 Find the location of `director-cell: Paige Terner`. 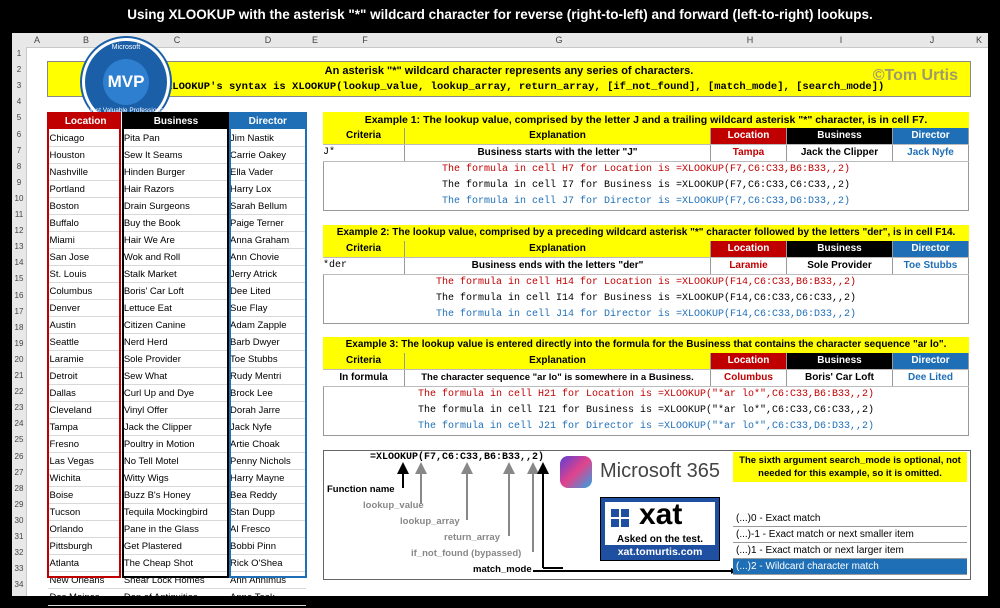

director-cell: Paige Terner is located at coordinates (267, 223).